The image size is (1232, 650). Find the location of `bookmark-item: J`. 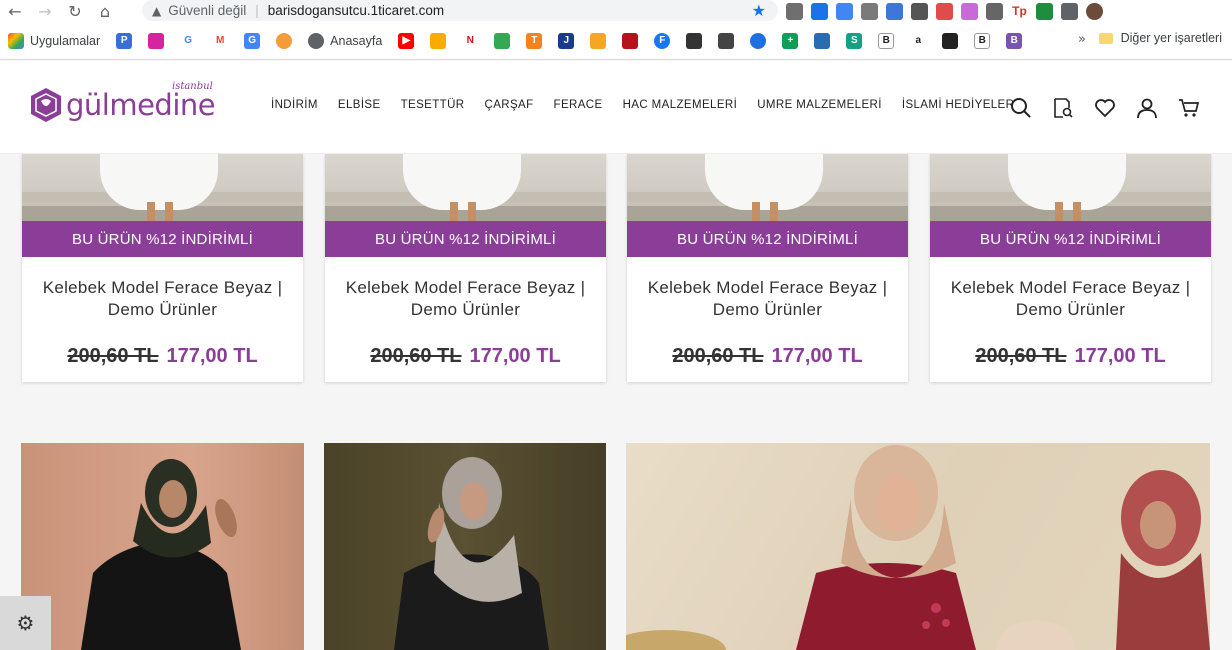

bookmark-item: J is located at coordinates (562, 41).